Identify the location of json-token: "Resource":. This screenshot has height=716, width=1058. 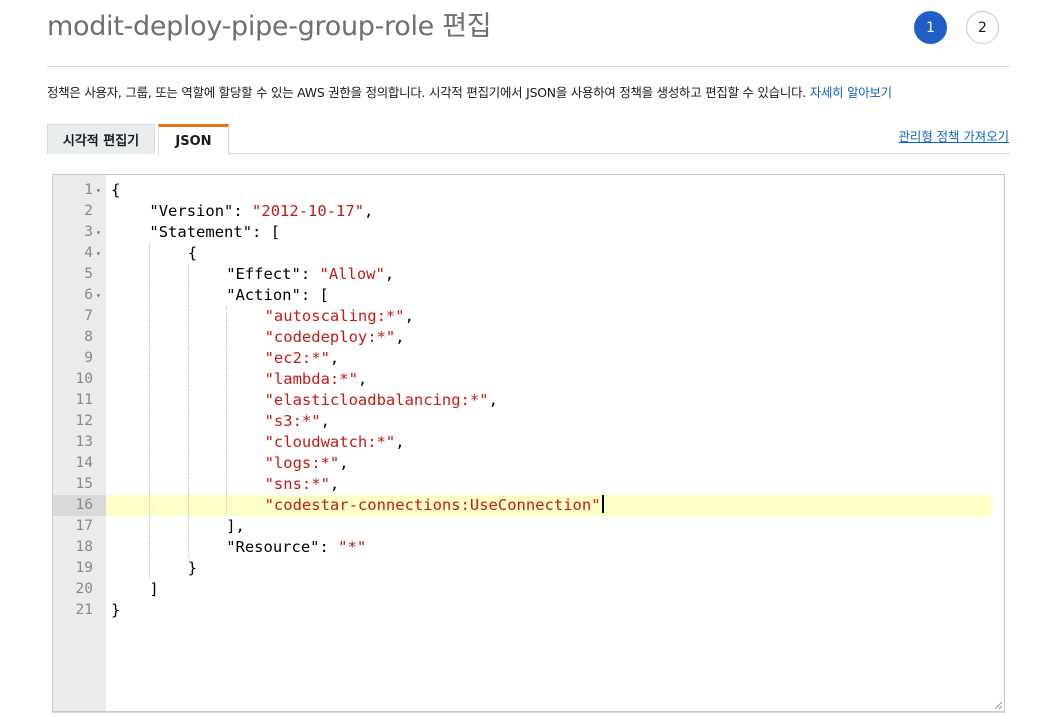
(282, 547).